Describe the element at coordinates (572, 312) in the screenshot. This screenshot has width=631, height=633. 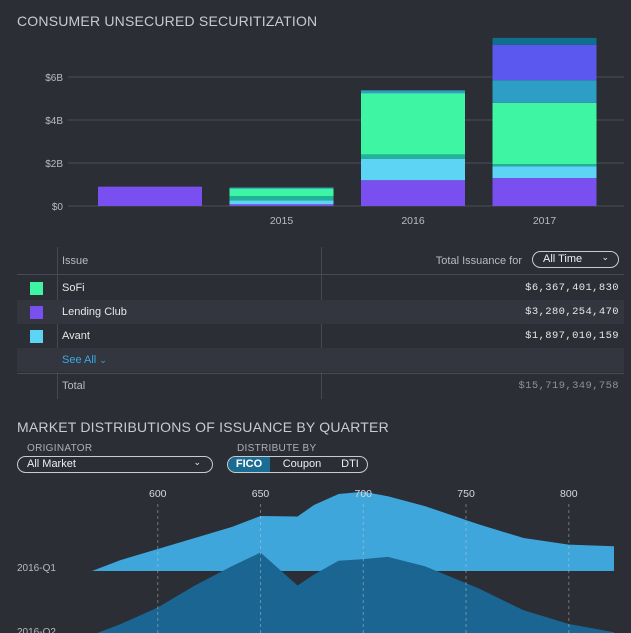
I see `row-value: $3,280,254,470` at that location.